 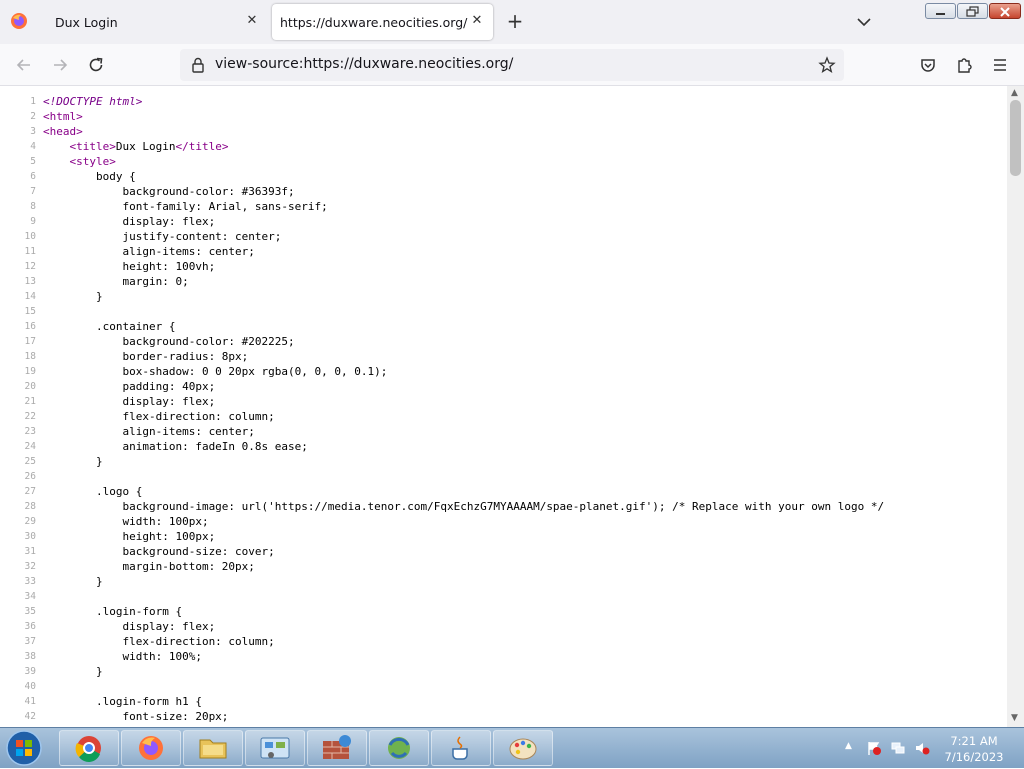 I want to click on close-window-button, so click(x=1005, y=11).